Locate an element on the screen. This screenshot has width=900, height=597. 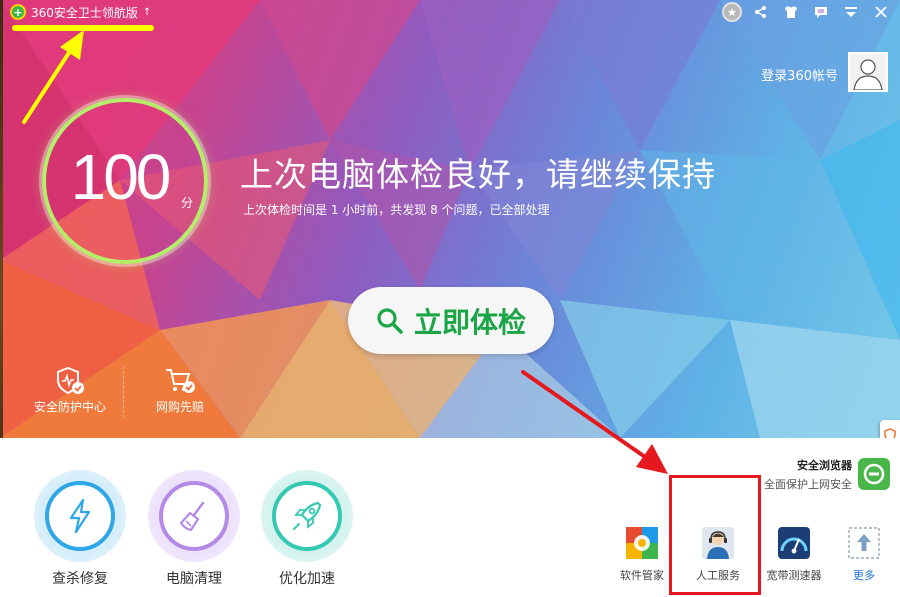
tool-scan-repair-label: 查杀修复 is located at coordinates (80, 579).